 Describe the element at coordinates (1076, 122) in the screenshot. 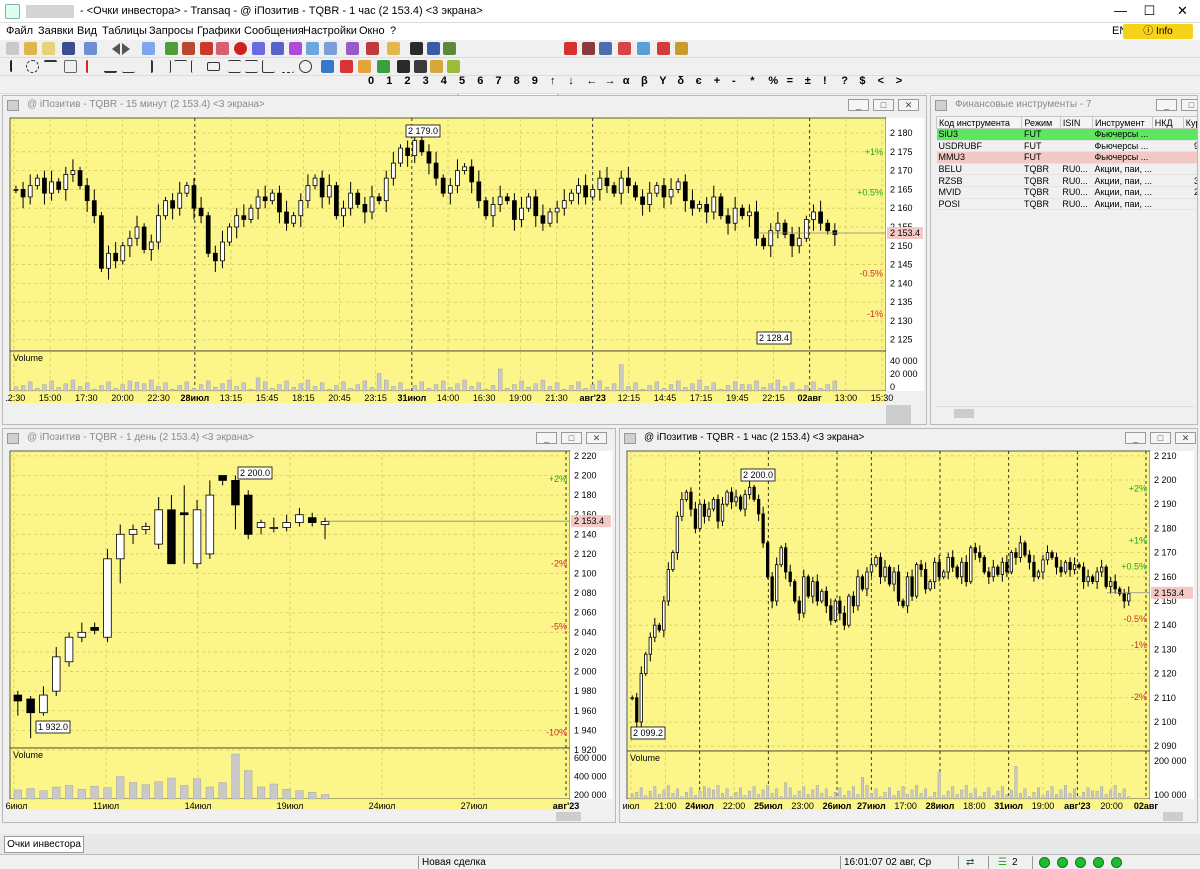

I see `col-isin: ISIN` at that location.